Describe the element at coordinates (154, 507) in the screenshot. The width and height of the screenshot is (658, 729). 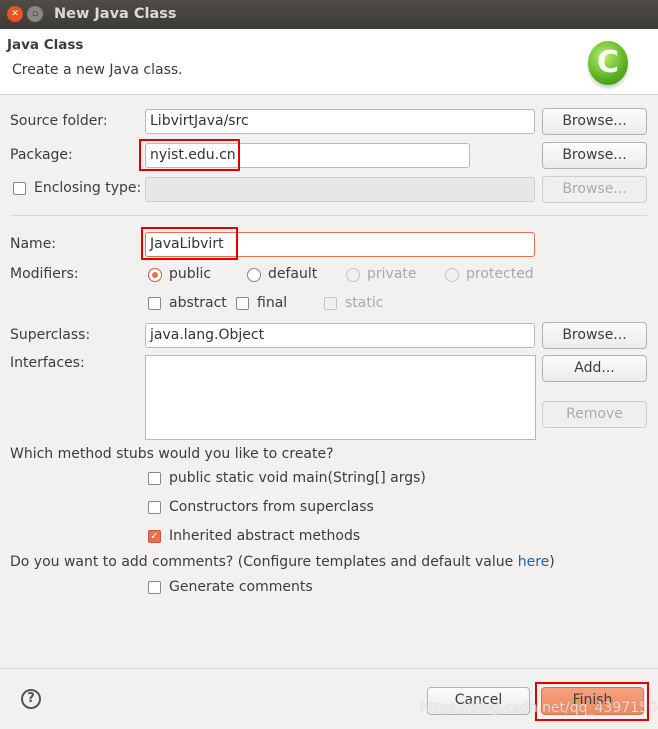
I see `constructors-stub-checkbox` at that location.